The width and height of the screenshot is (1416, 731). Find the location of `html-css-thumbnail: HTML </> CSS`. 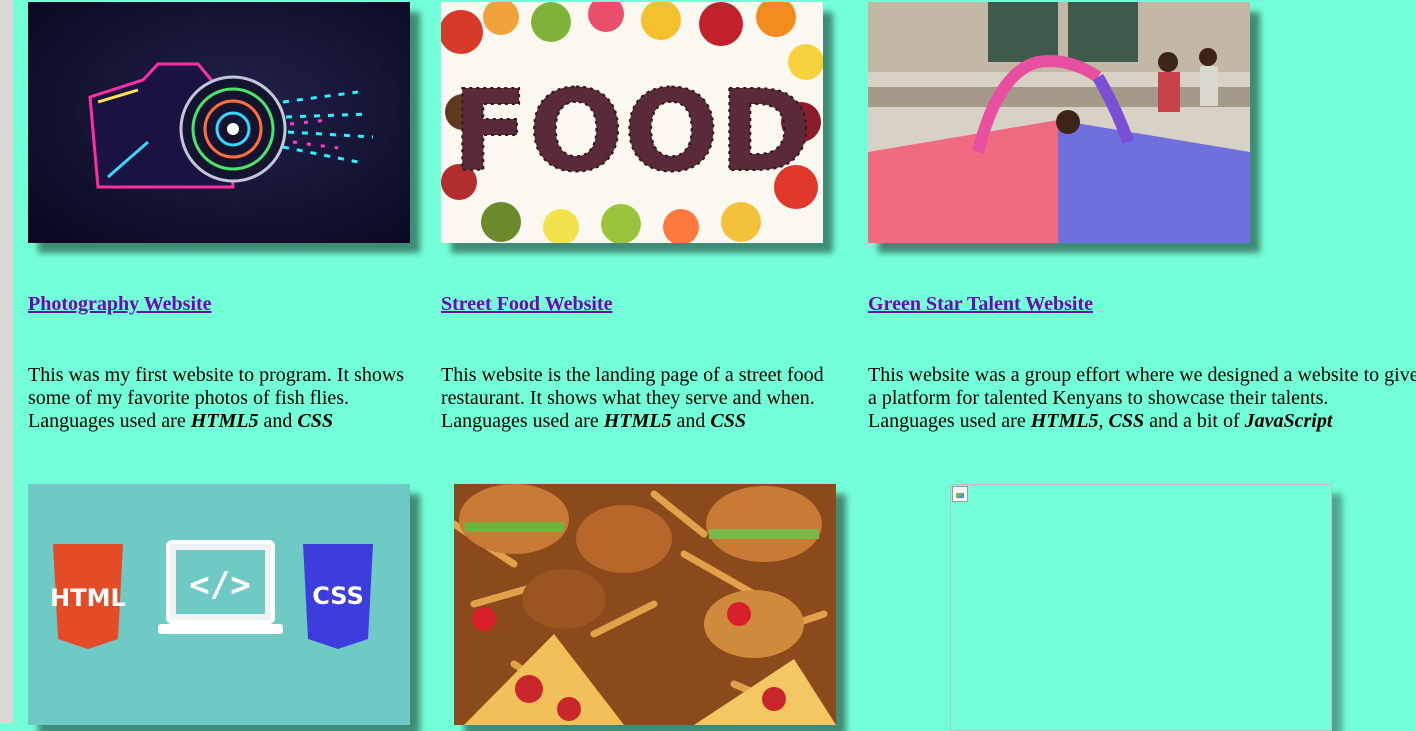

html-css-thumbnail: HTML </> CSS is located at coordinates (219, 604).